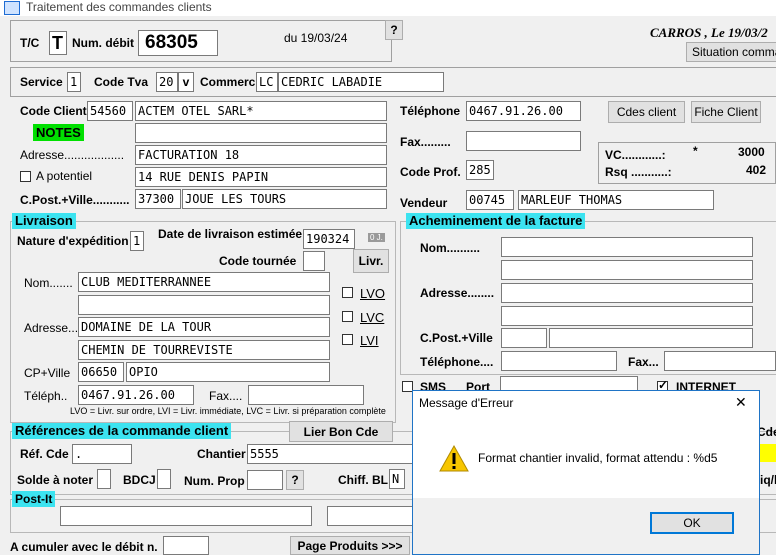  I want to click on liv-adresse2-field: CHEMIN DE TOURREVISTE, so click(204, 350).